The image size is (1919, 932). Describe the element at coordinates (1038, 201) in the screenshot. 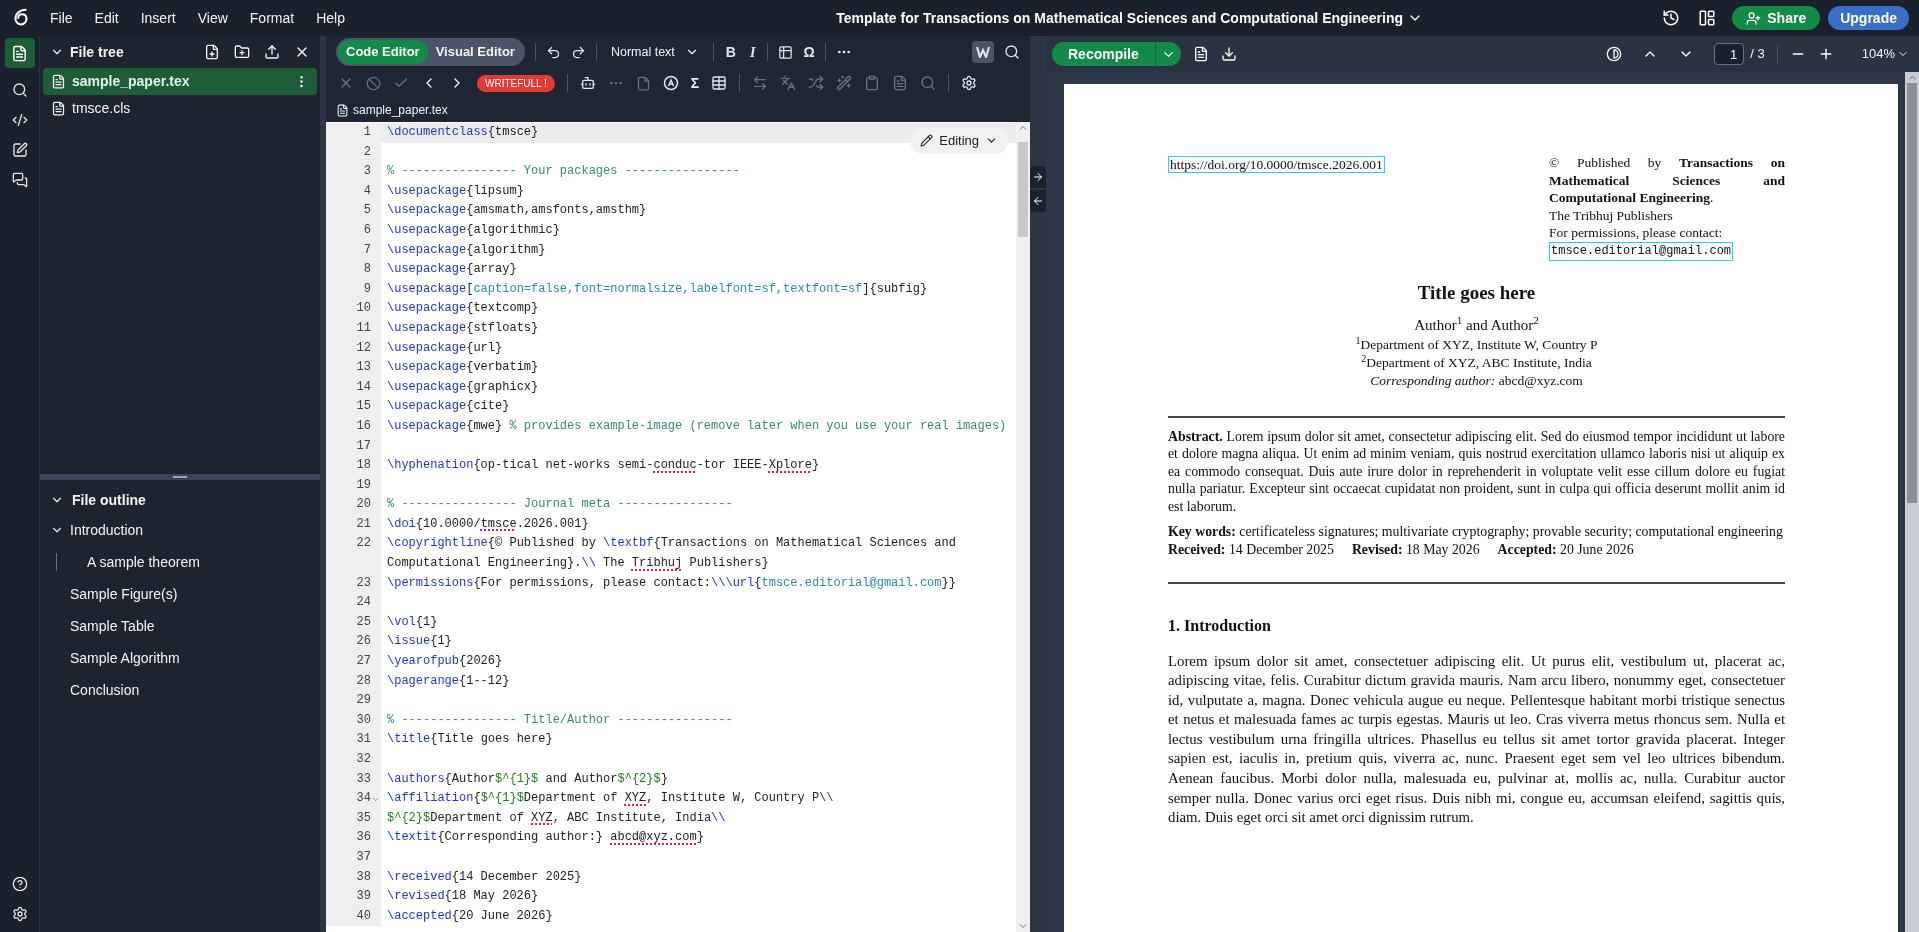

I see `expand-editor-button` at that location.